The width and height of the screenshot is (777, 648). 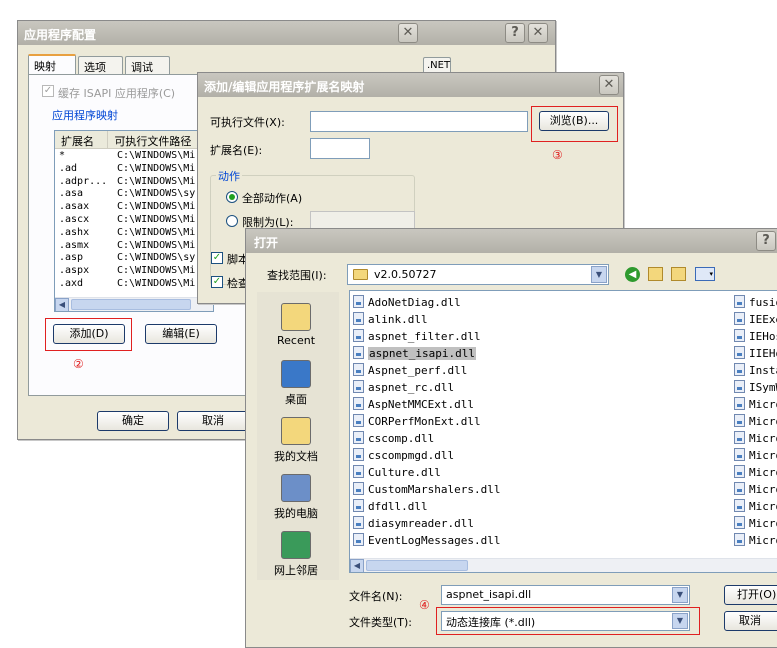 What do you see at coordinates (296, 383) in the screenshot?
I see `places-item: 桌面` at bounding box center [296, 383].